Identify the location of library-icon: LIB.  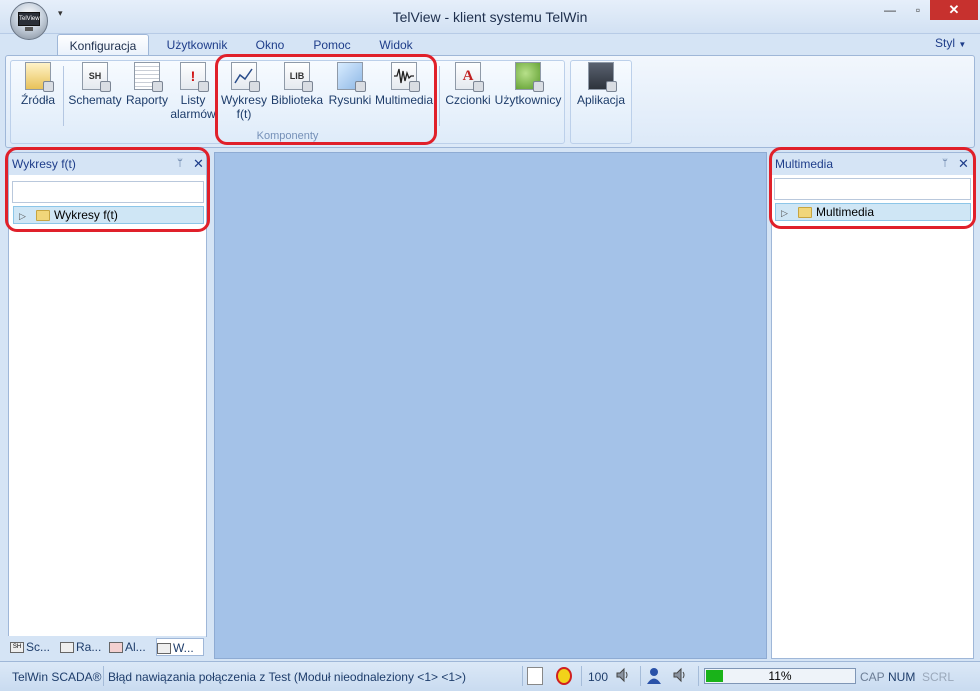
(298, 77).